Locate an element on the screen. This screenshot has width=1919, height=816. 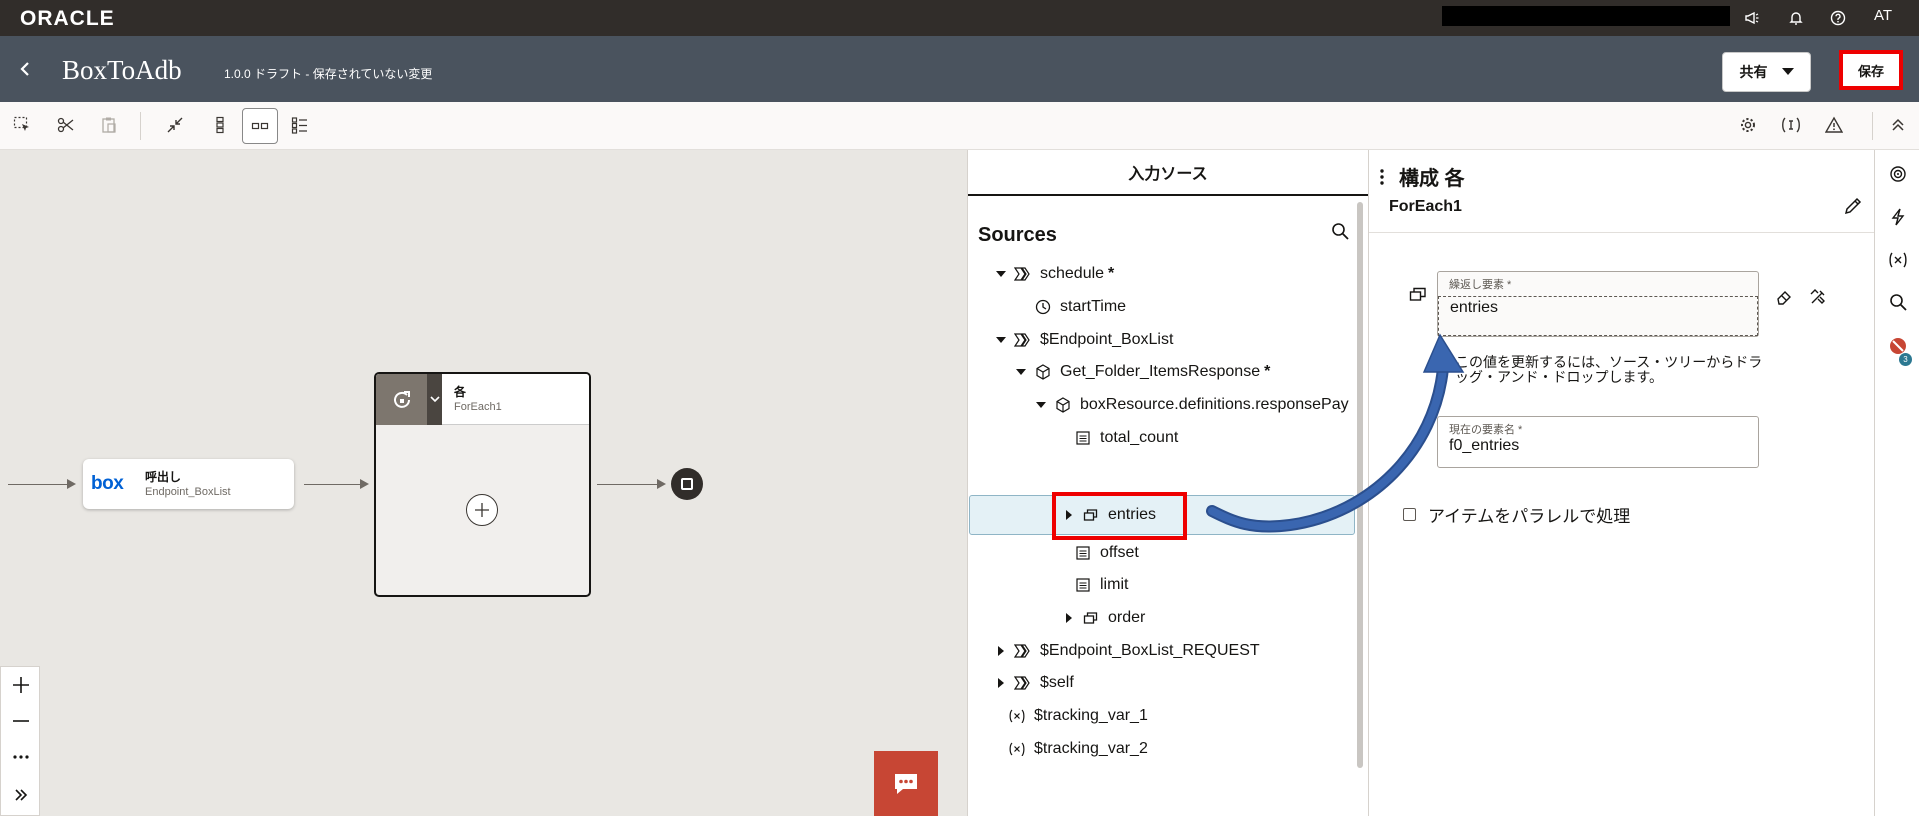
double-chevron-up-icon is located at coordinates (1898, 125).